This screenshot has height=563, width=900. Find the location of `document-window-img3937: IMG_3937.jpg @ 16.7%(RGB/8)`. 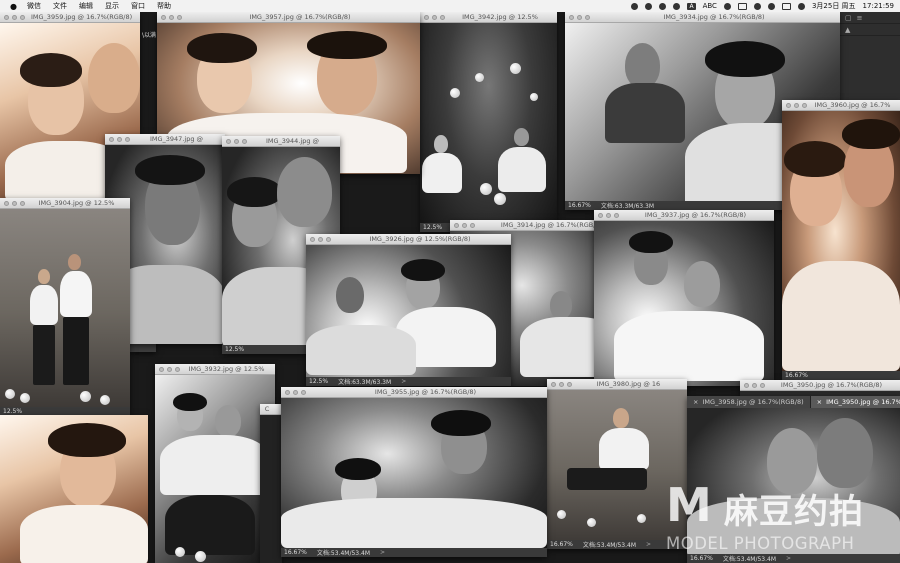

document-window-img3937: IMG_3937.jpg @ 16.7%(RGB/8) is located at coordinates (684, 298).